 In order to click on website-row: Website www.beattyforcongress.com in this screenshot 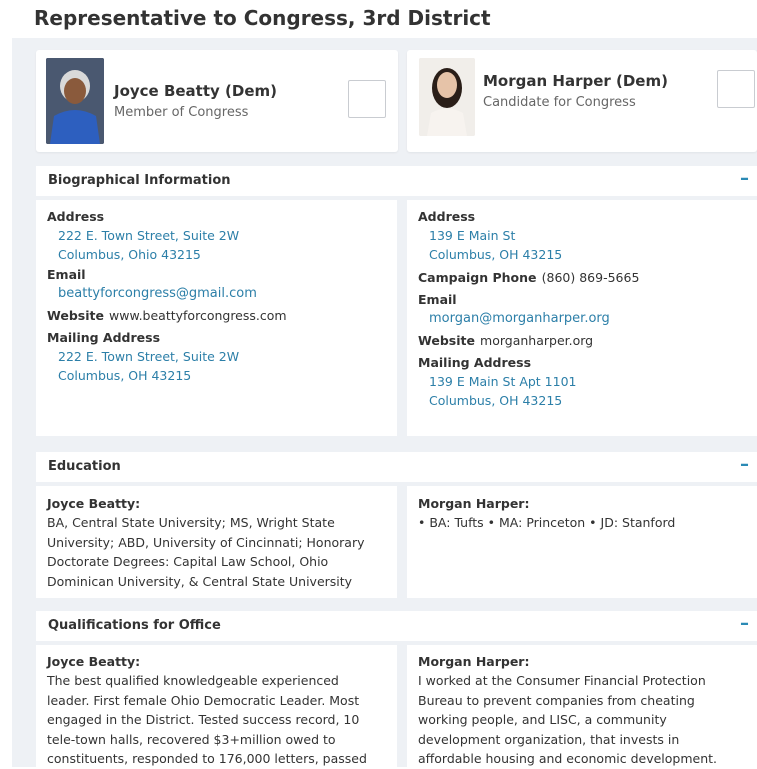, I will do `click(222, 315)`.